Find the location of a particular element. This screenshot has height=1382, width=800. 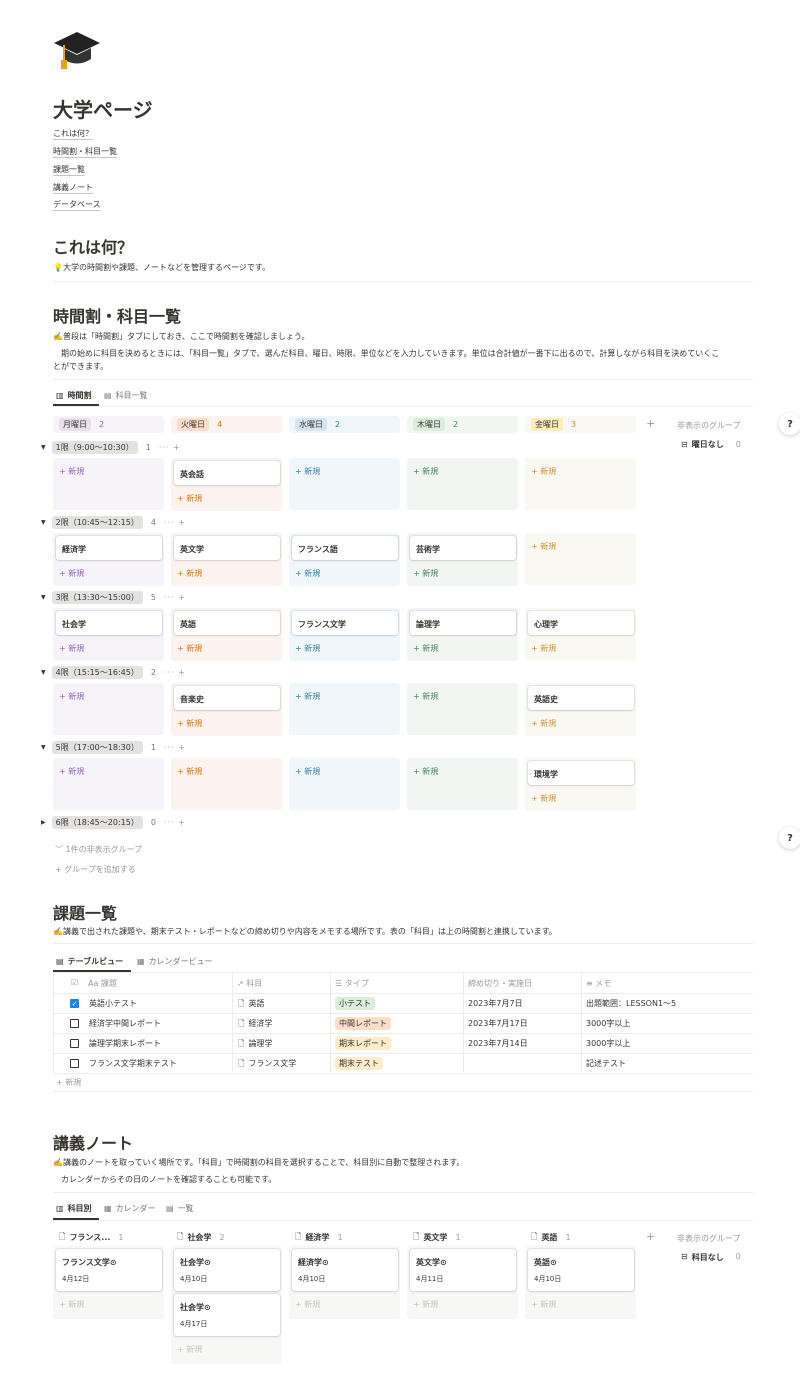

hidden-groups-toggle: ﹀ 1件の非表示グループ is located at coordinates (98, 849).